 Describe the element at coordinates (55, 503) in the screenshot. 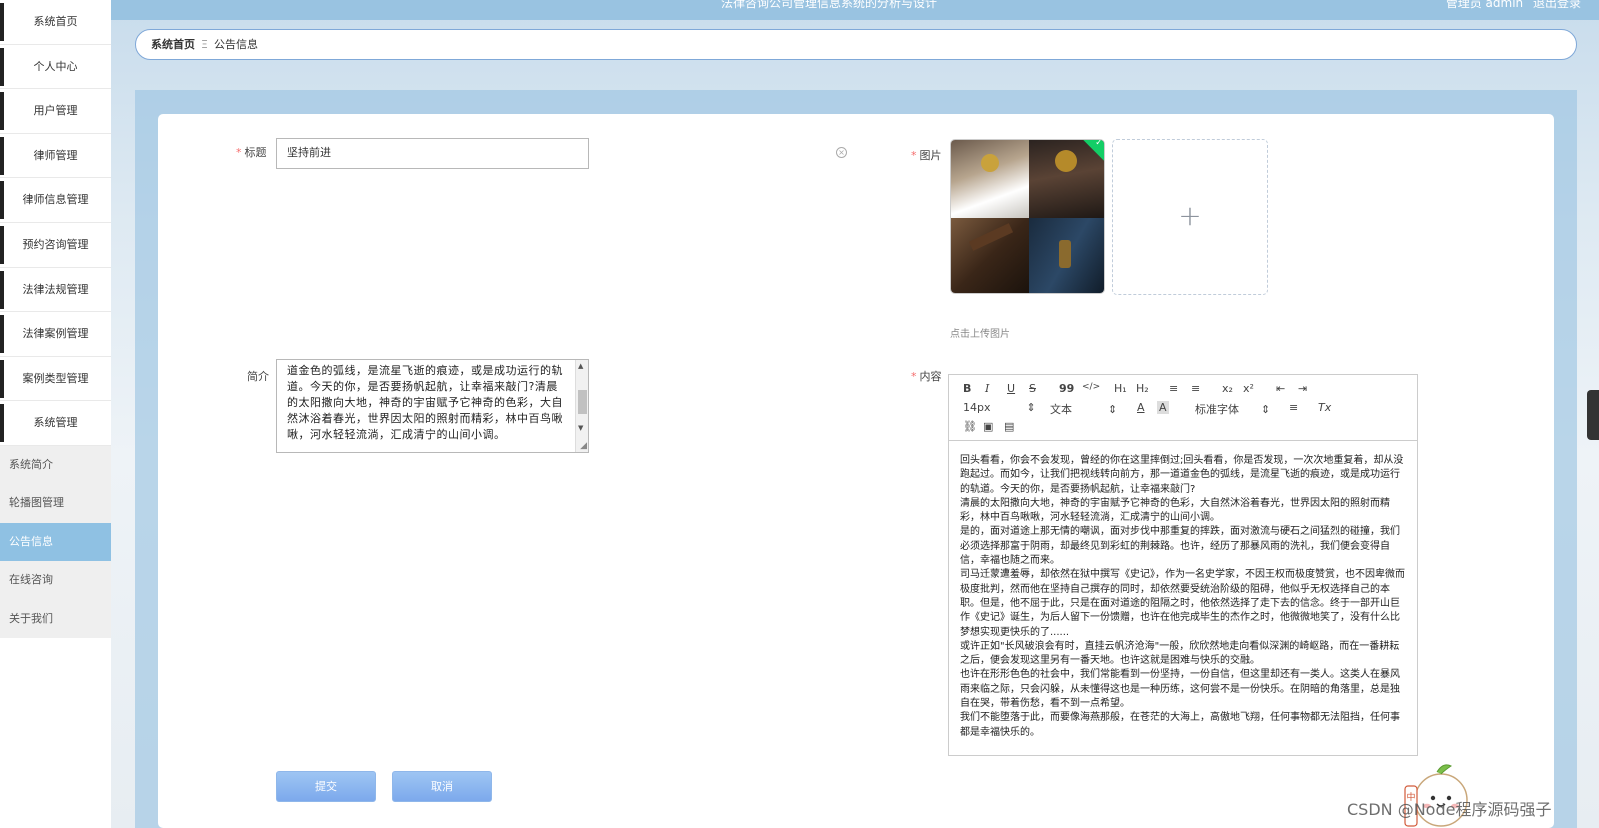

I see `submenu-item-carousel: 轮播图管理` at that location.